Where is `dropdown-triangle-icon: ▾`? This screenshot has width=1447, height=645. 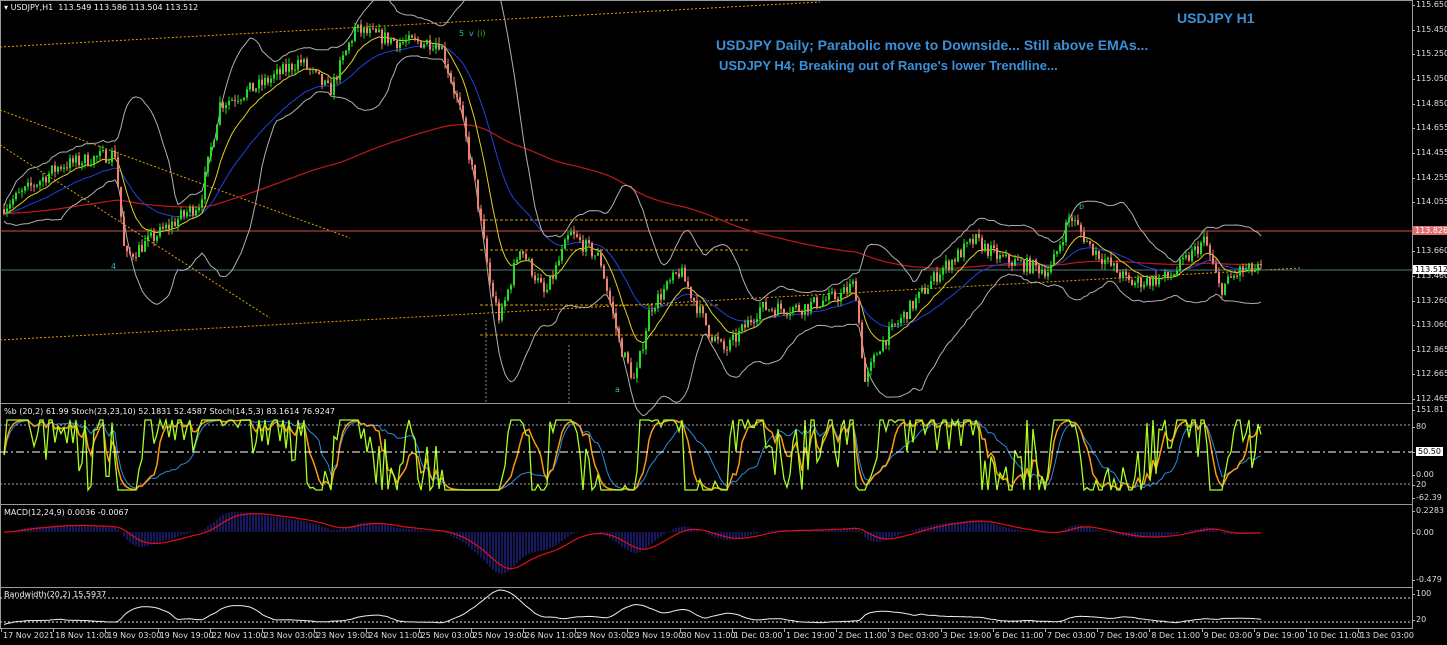 dropdown-triangle-icon: ▾ is located at coordinates (6, 7).